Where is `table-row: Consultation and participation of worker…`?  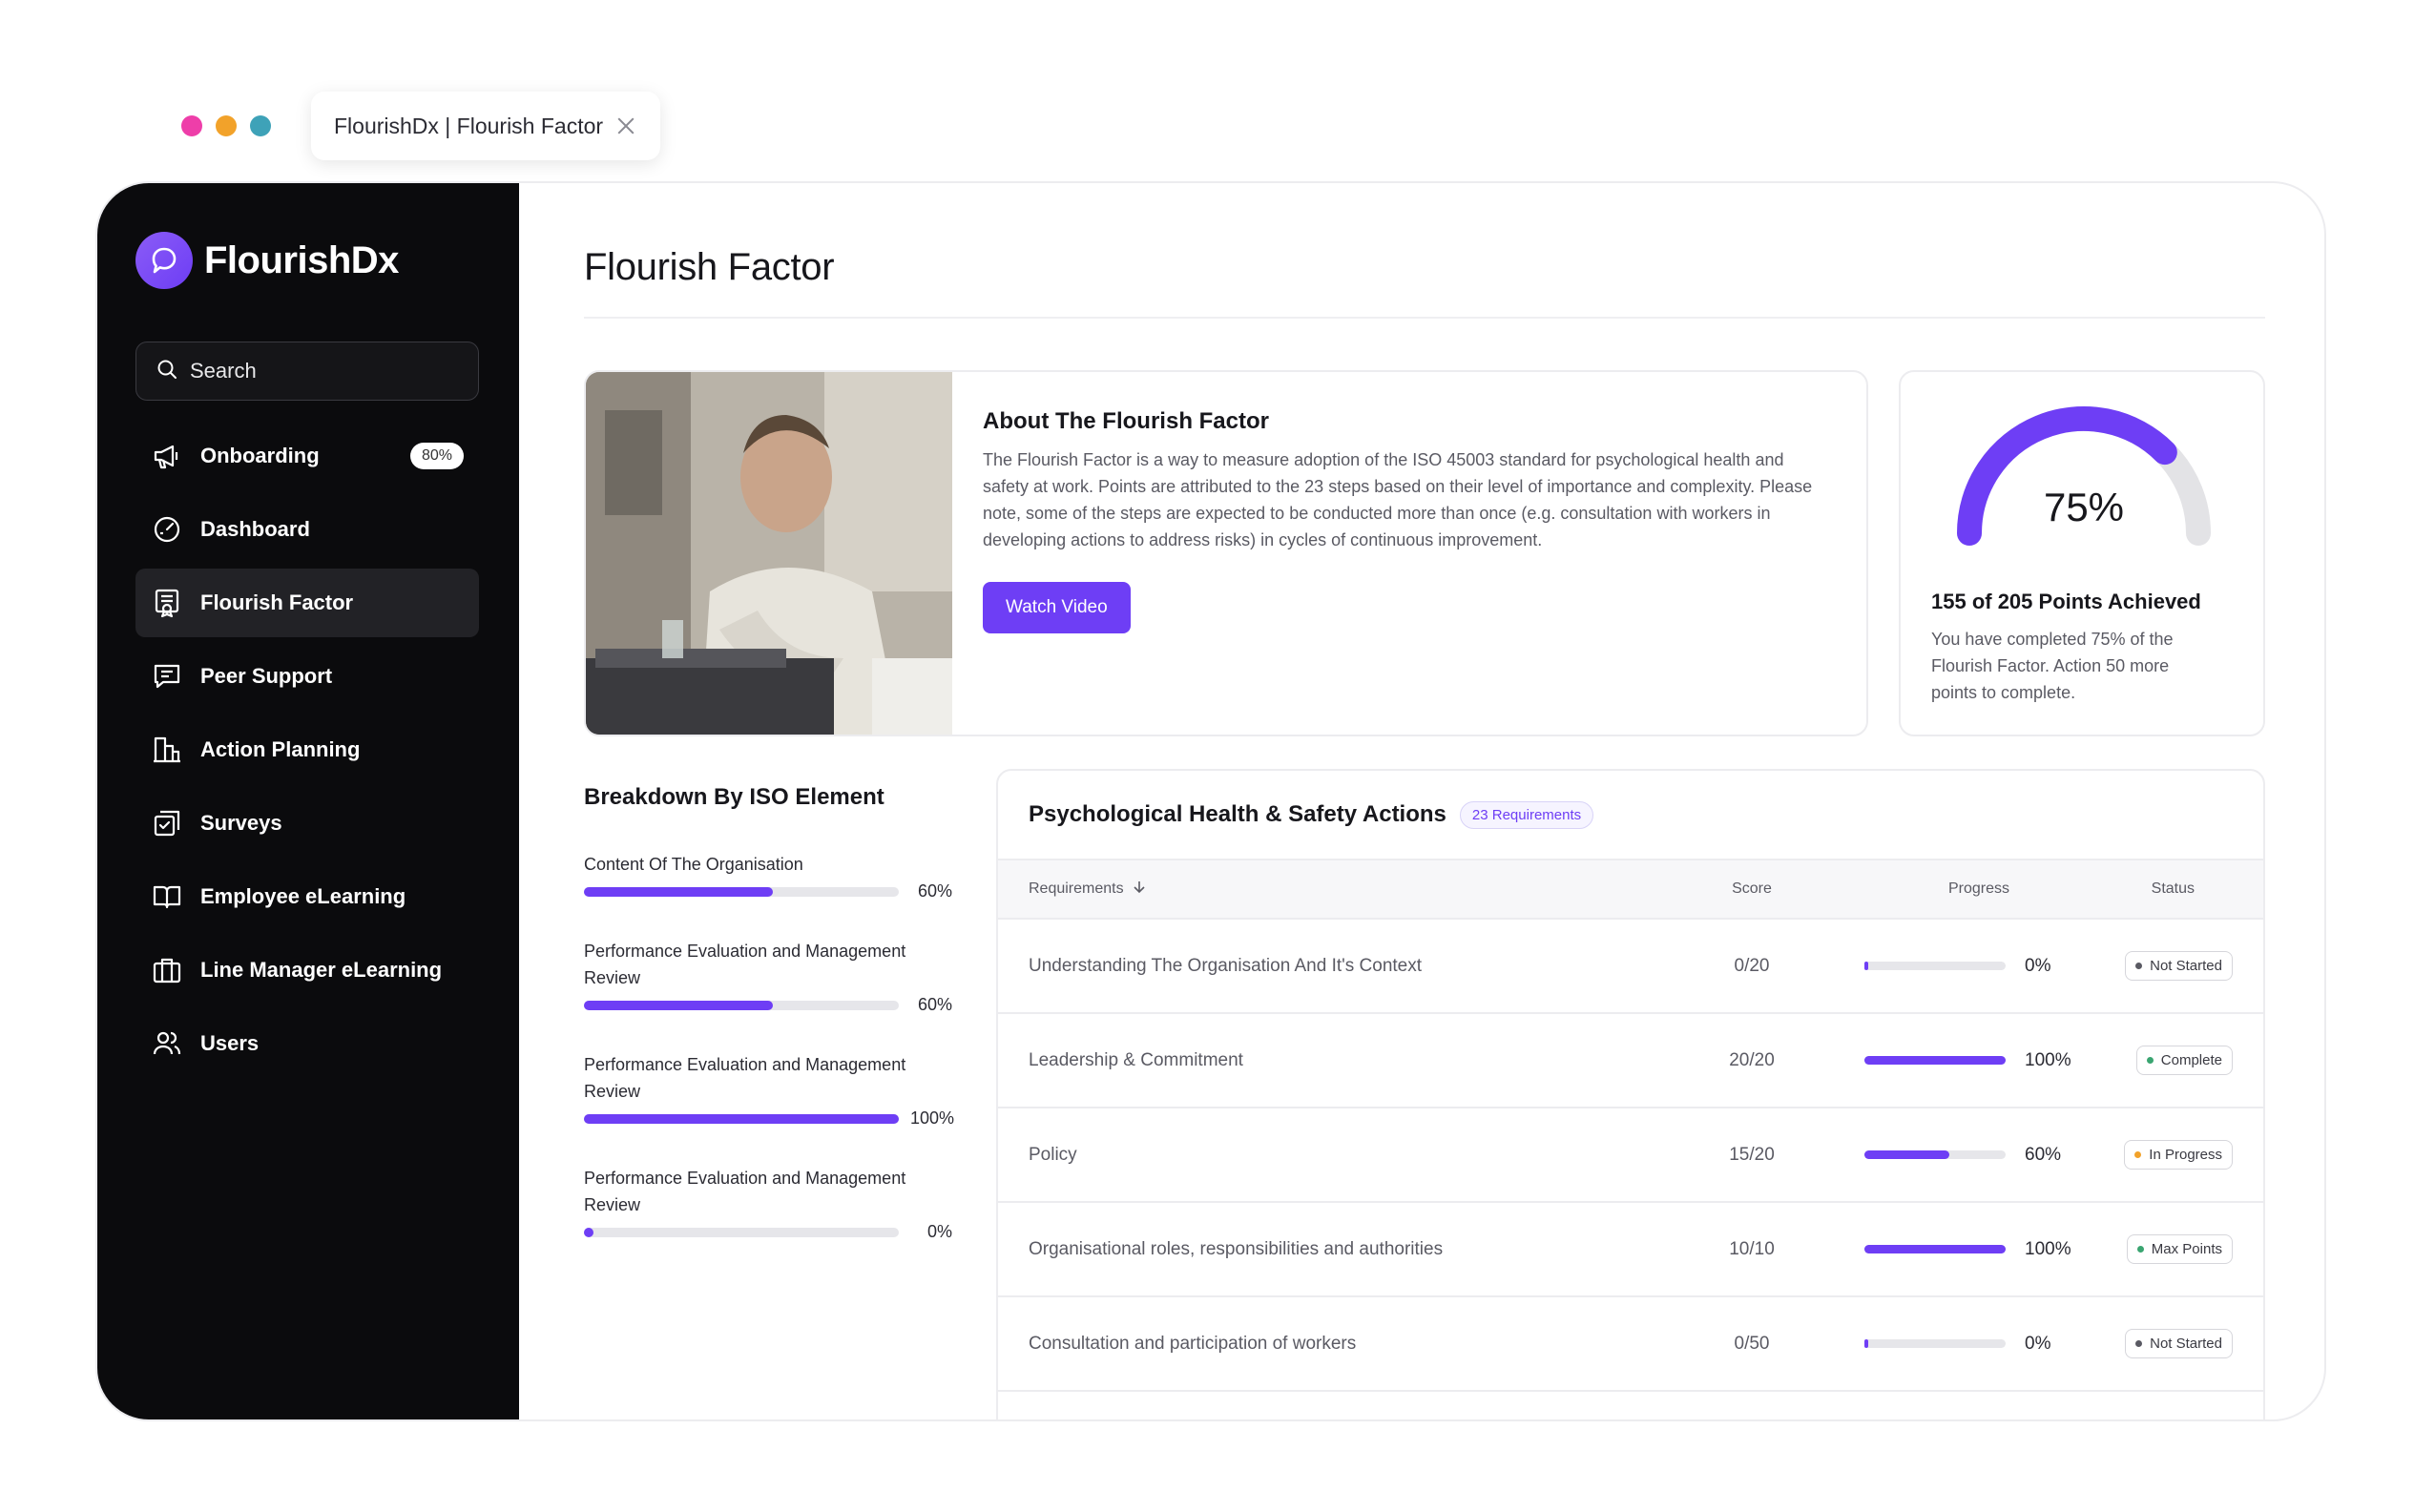
table-row: Consultation and participation of worker… is located at coordinates (1630, 1344).